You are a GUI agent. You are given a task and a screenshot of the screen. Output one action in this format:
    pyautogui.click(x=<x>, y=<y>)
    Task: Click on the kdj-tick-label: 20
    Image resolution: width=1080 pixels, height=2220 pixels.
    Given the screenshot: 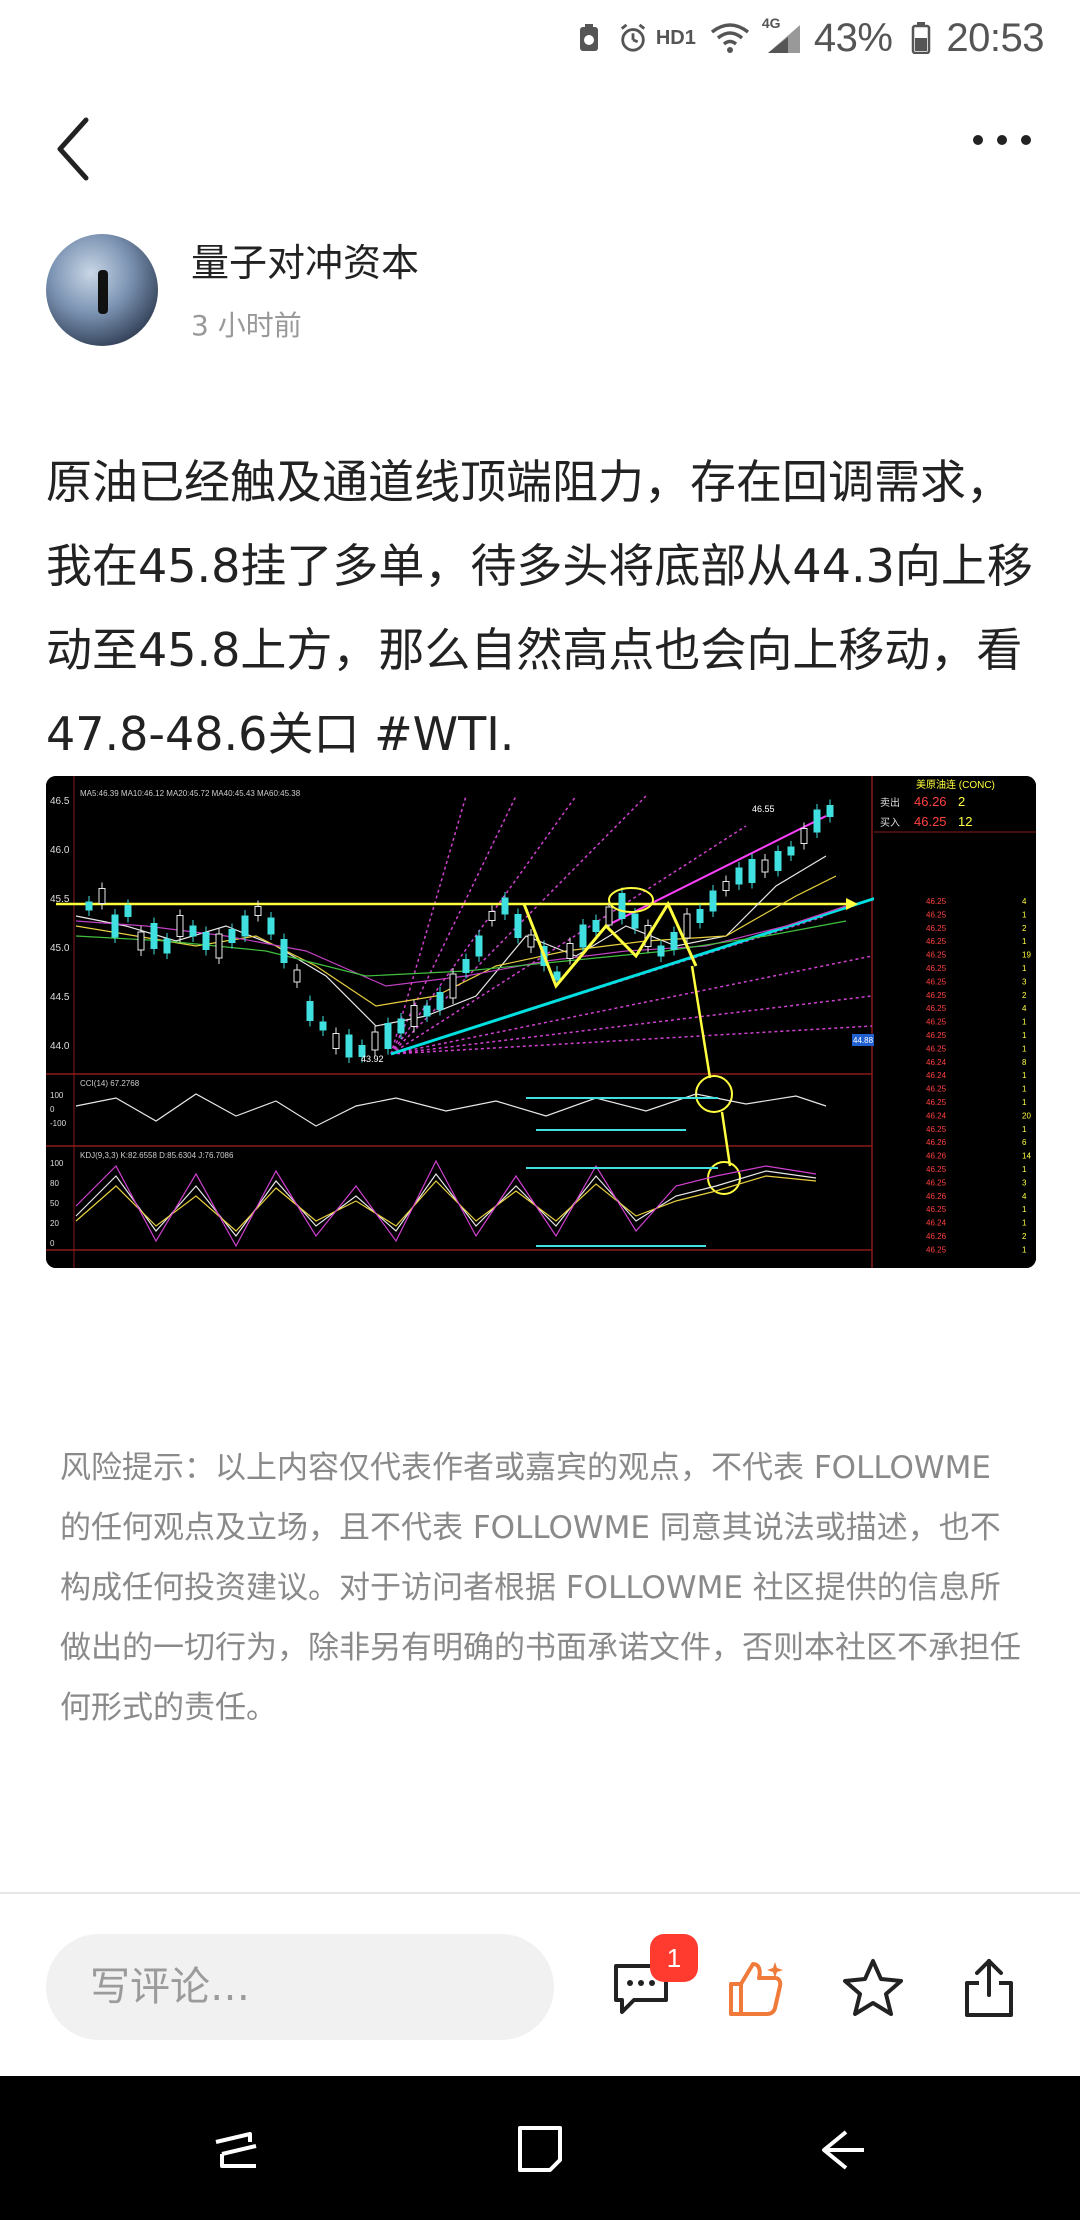 What is the action you would take?
    pyautogui.click(x=54, y=1223)
    